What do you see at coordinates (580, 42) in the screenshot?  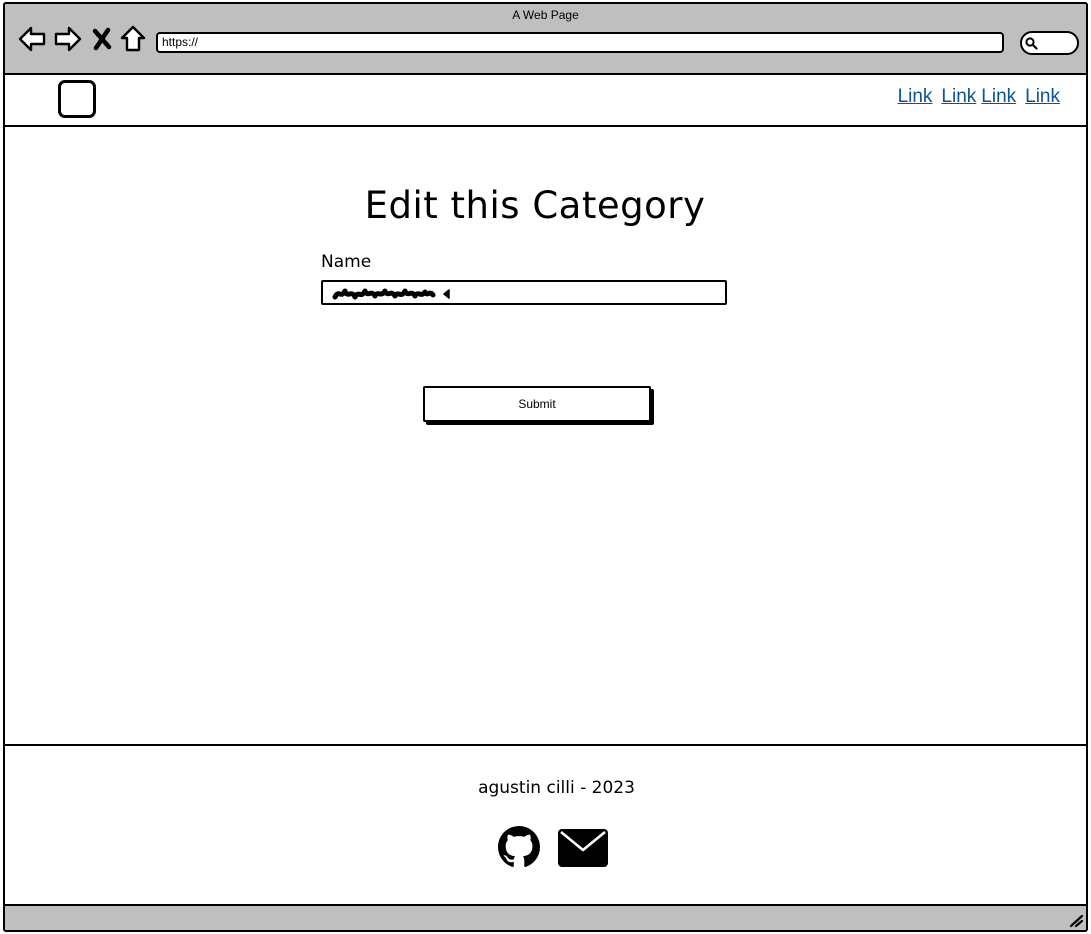 I see `url-bar: https://` at bounding box center [580, 42].